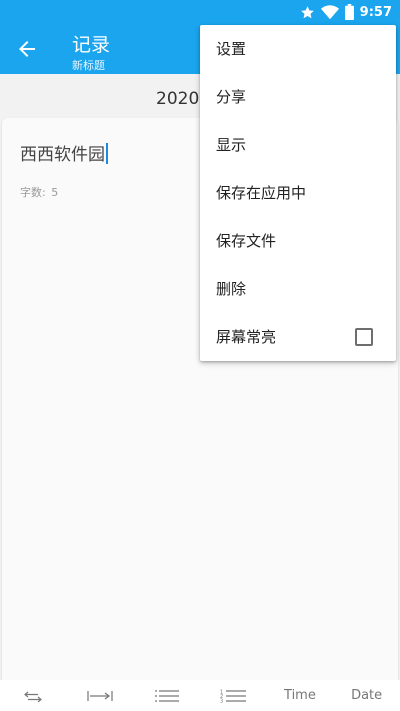 The height and width of the screenshot is (711, 400). Describe the element at coordinates (329, 11) in the screenshot. I see `wifi-icon` at that location.